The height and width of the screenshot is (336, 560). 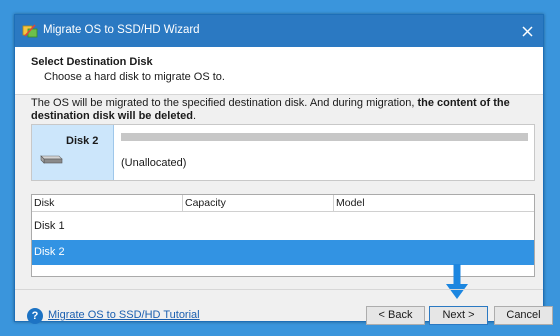 I want to click on table-header: Disk Capacity Model, so click(x=283, y=203).